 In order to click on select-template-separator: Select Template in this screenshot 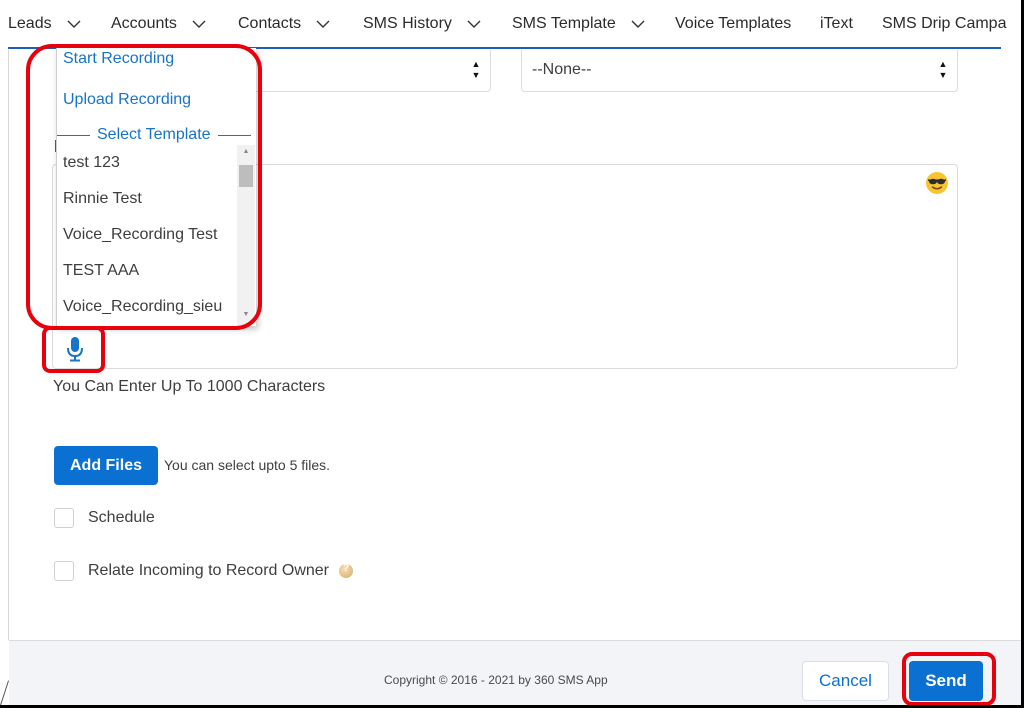, I will do `click(157, 135)`.